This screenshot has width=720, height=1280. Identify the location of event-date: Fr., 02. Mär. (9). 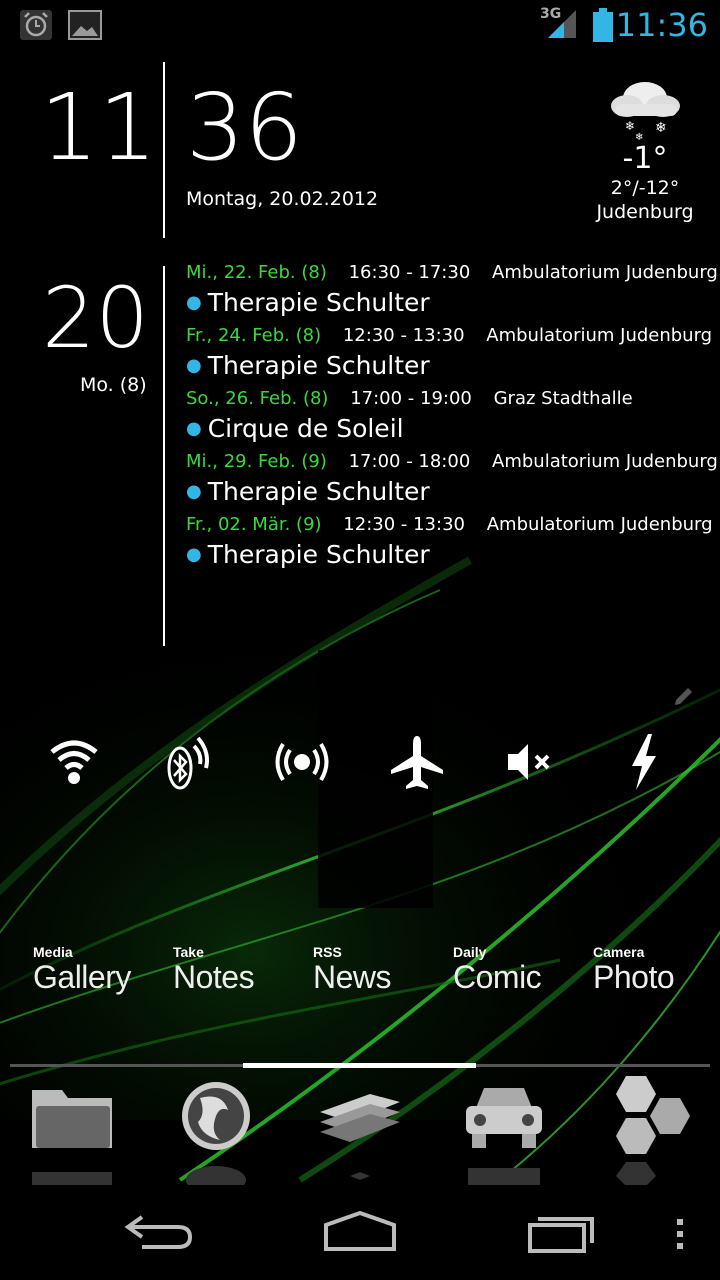
(254, 524).